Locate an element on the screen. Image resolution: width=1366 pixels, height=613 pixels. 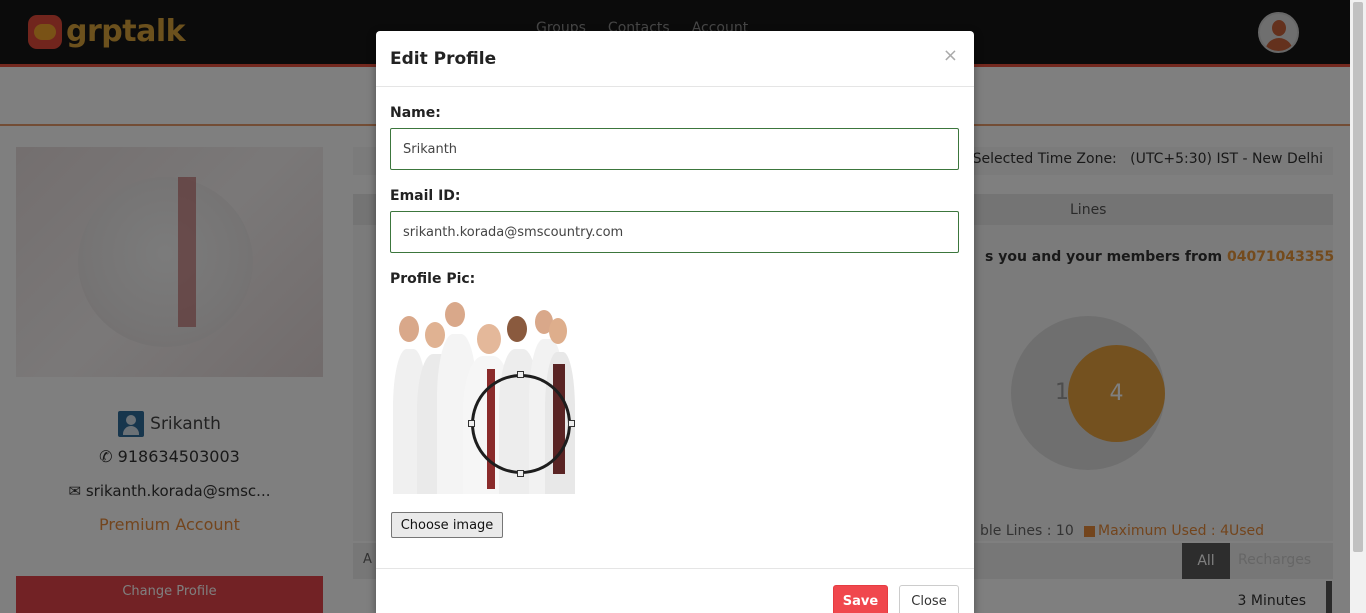
modal-footer-divider is located at coordinates (675, 568).